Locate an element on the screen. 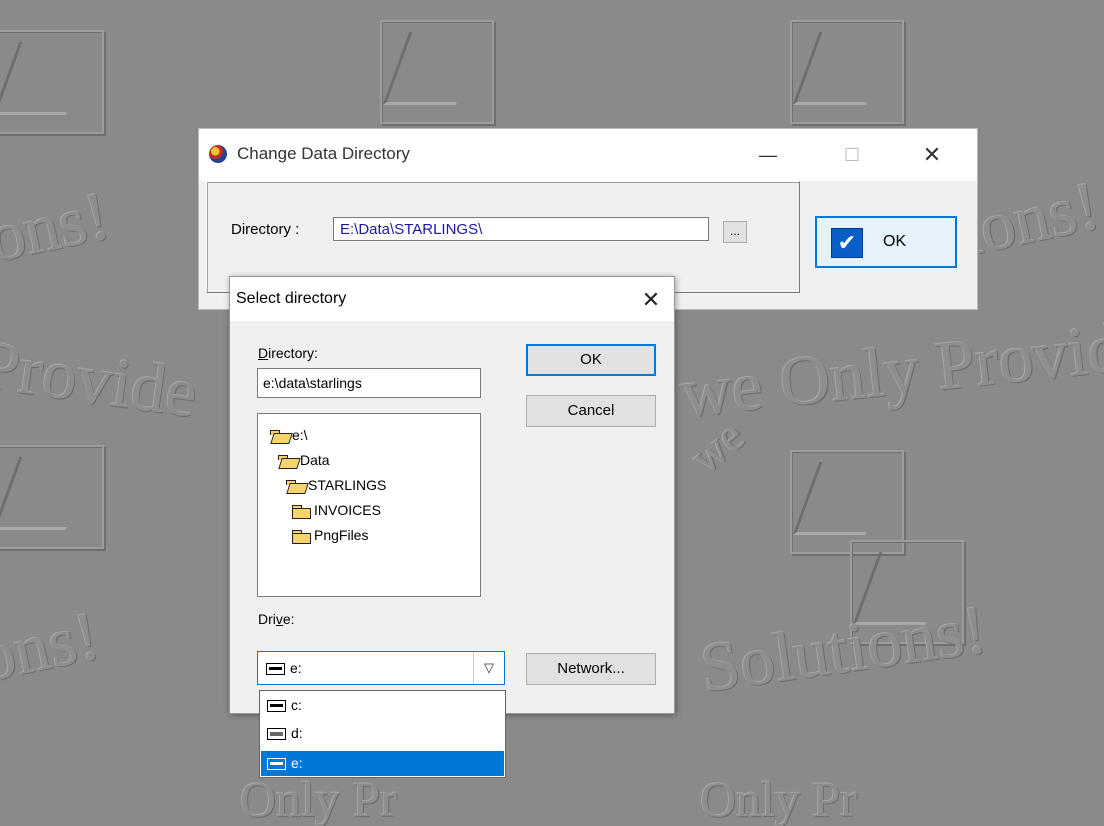 This screenshot has width=1104, height=826. drive-option-e: e: is located at coordinates (382, 763).